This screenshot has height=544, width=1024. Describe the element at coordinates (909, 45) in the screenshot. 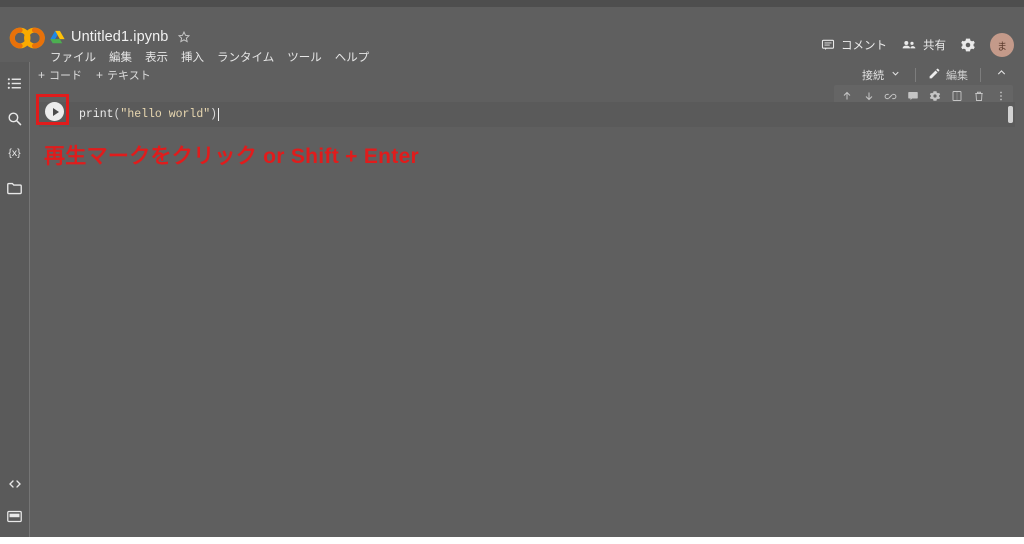

I see `people-share-icon` at that location.